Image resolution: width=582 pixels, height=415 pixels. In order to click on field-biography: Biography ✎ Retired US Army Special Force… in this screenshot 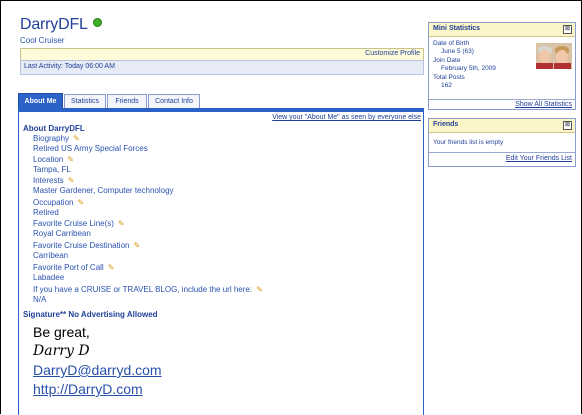, I will do `click(90, 144)`.